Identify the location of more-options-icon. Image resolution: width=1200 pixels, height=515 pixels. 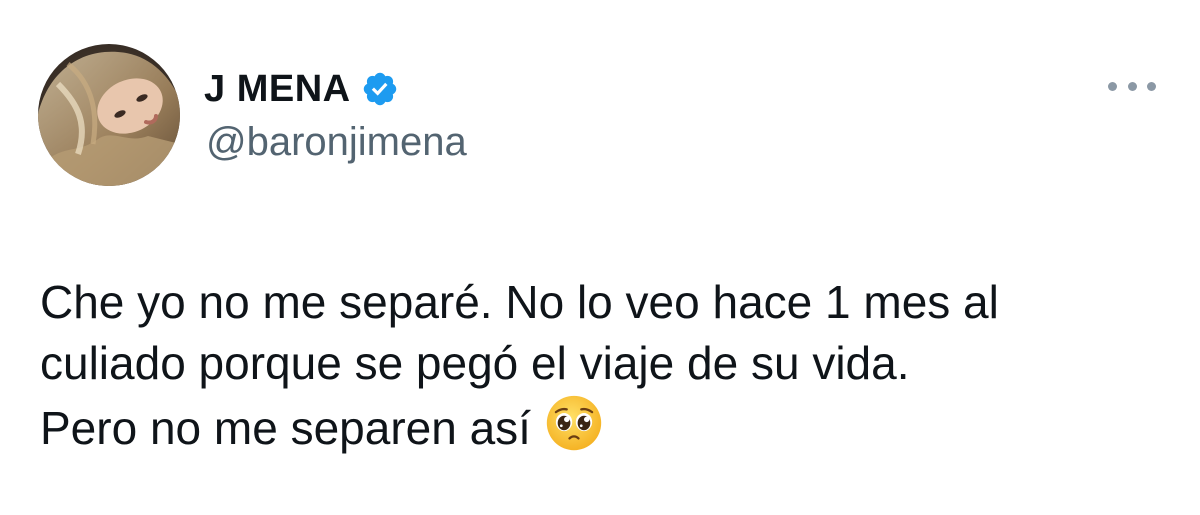
(1132, 86).